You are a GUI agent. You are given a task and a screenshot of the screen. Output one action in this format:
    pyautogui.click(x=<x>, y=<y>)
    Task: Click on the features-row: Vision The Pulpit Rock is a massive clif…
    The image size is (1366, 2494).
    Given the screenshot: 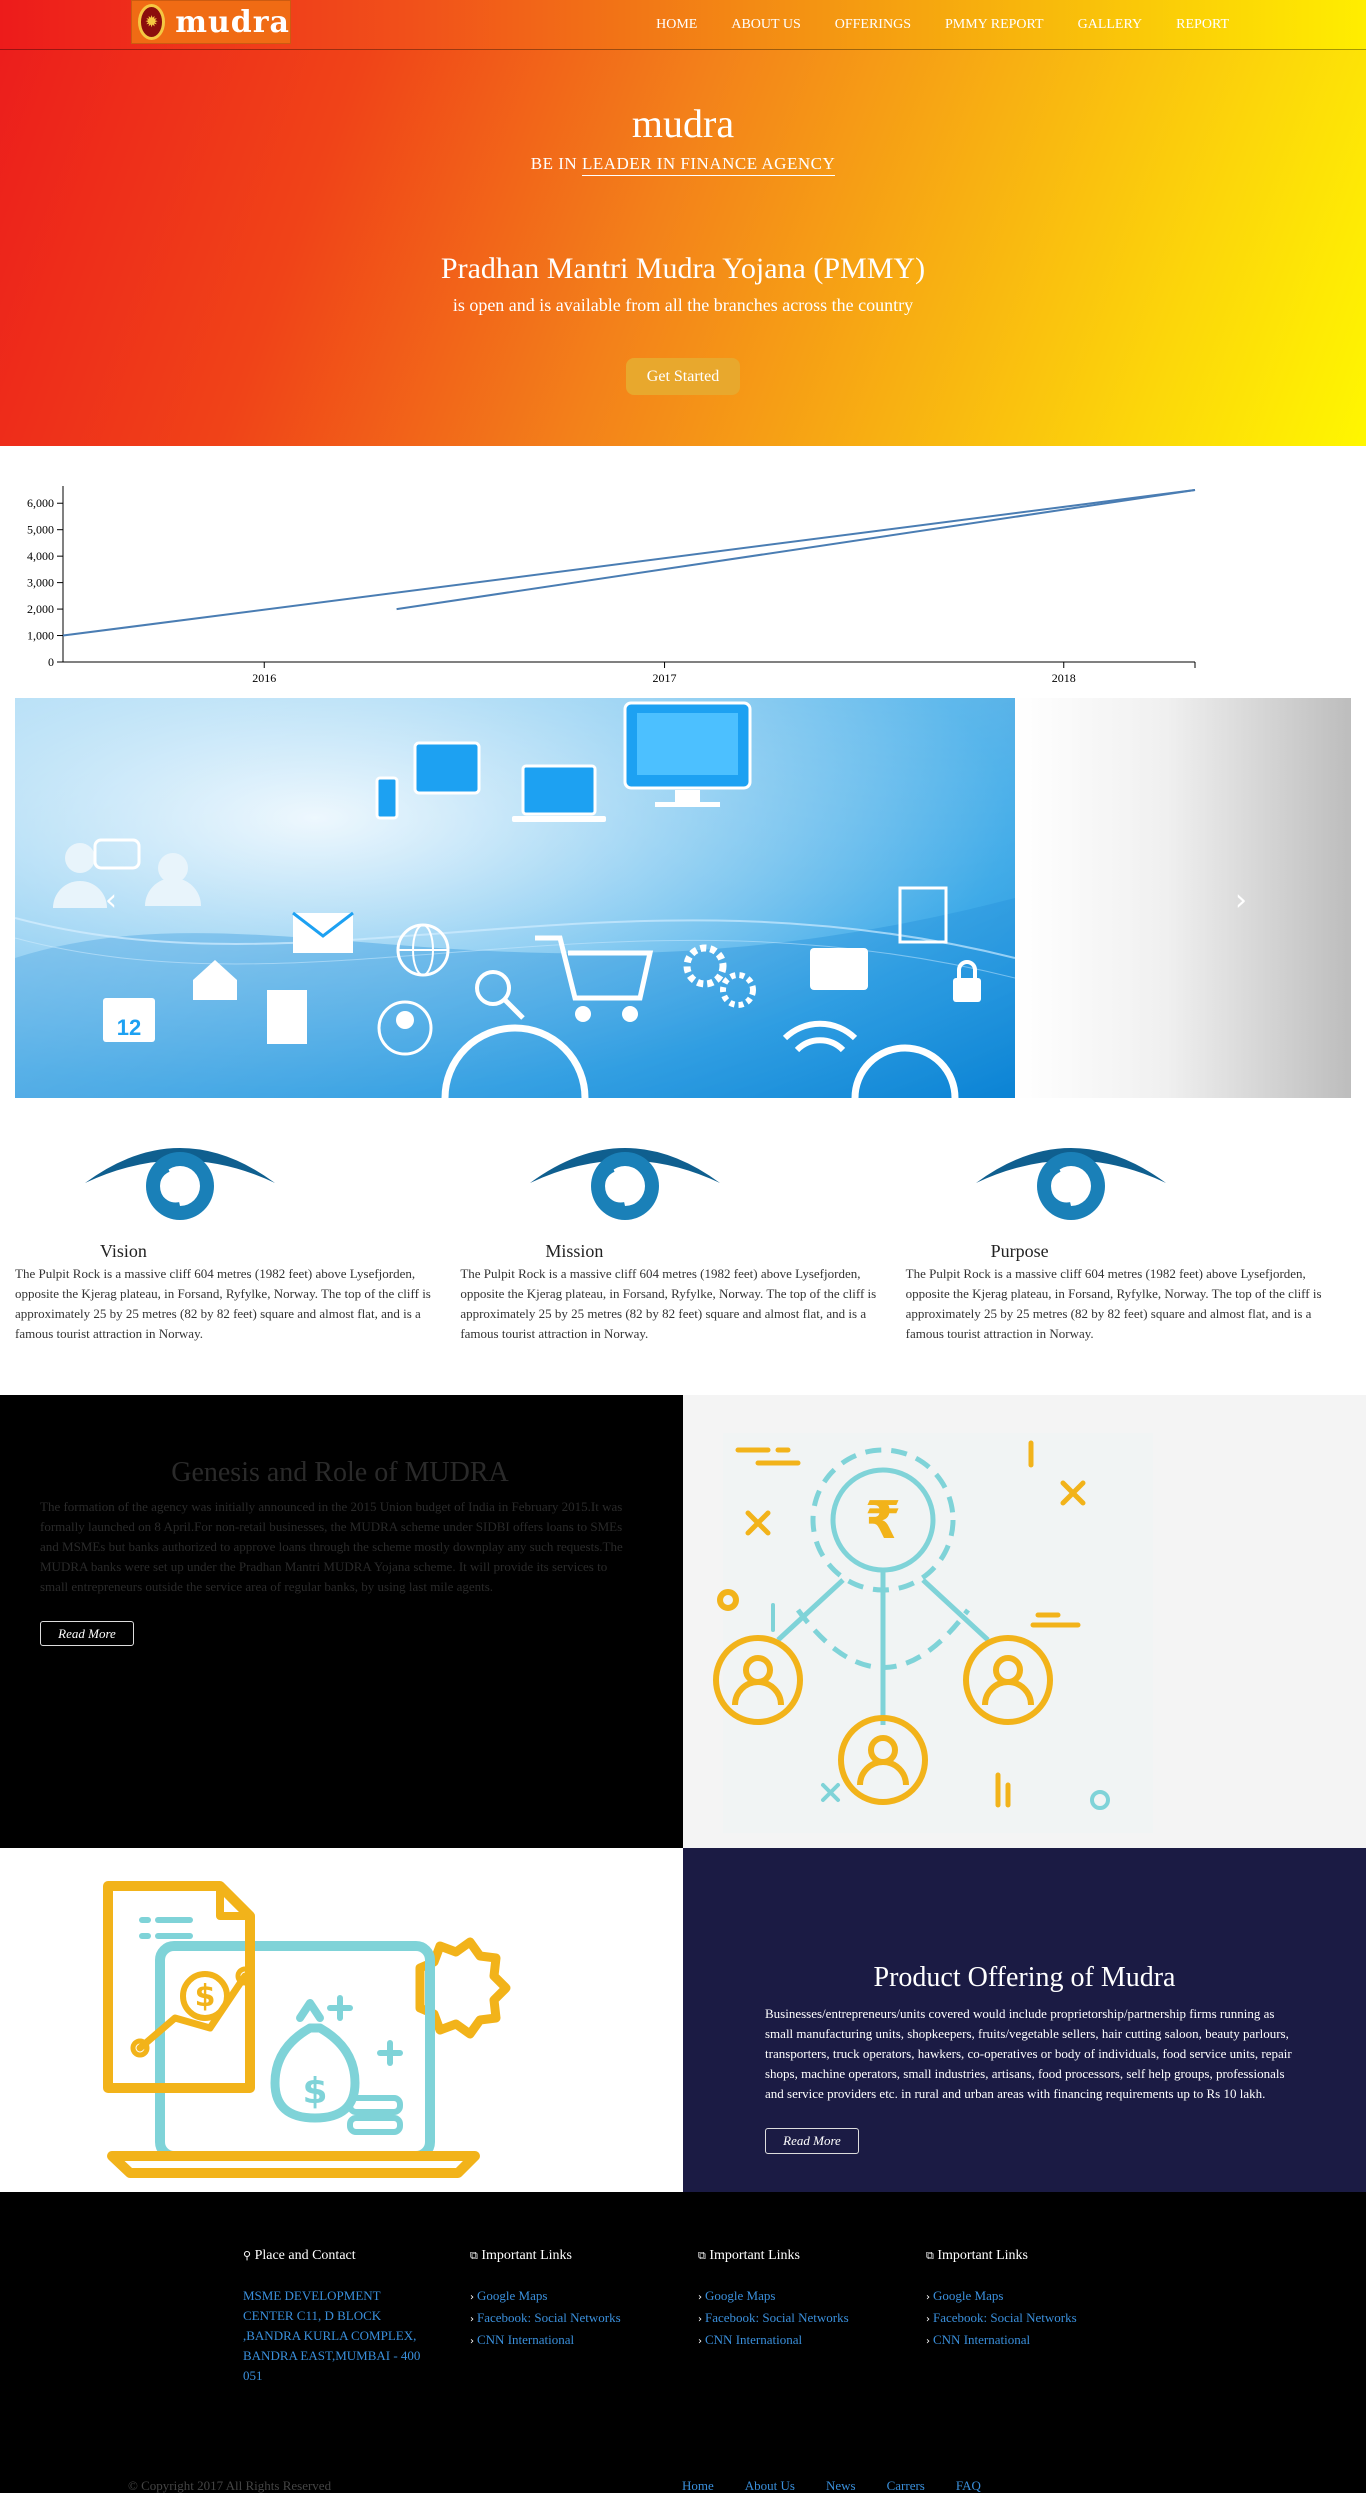 What is the action you would take?
    pyautogui.click(x=683, y=1236)
    